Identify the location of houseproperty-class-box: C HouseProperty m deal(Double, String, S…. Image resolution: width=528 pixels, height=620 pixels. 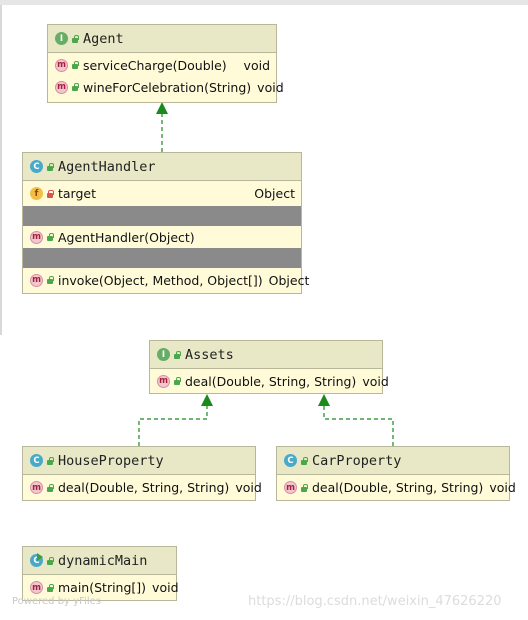
(142, 473).